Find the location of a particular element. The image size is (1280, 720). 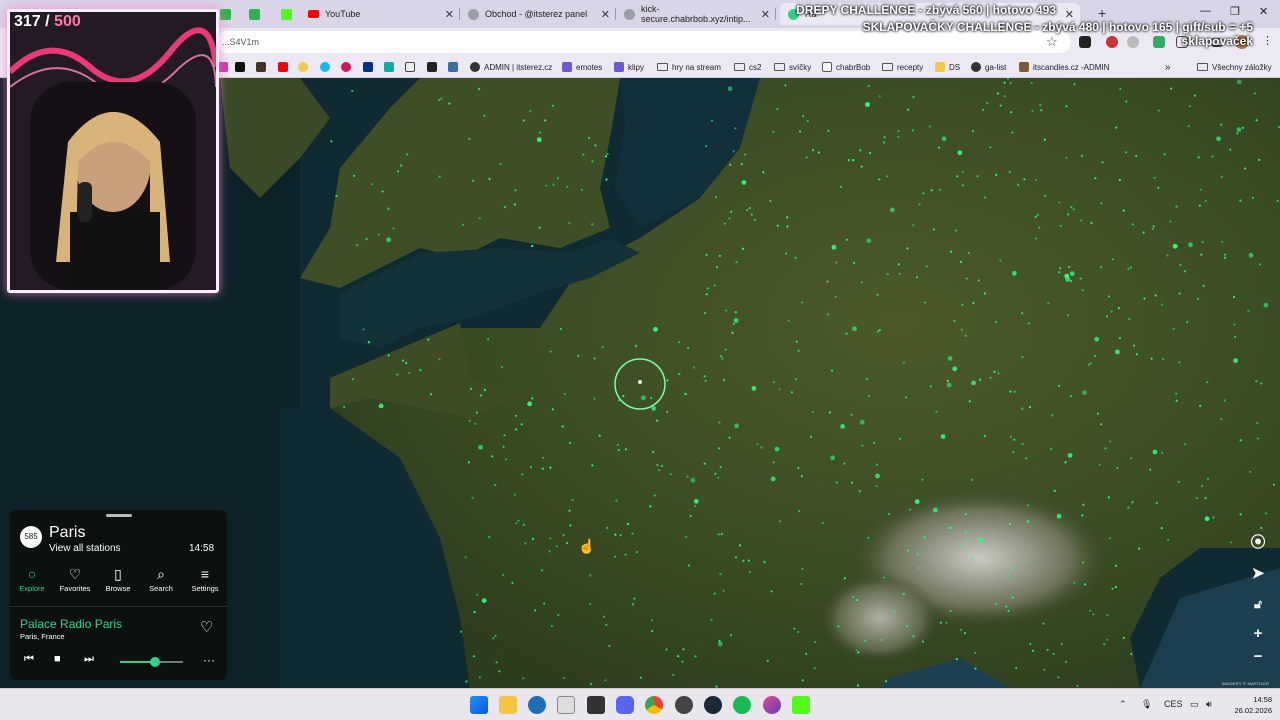

nav-browse: ▯ Browse is located at coordinates (118, 582).